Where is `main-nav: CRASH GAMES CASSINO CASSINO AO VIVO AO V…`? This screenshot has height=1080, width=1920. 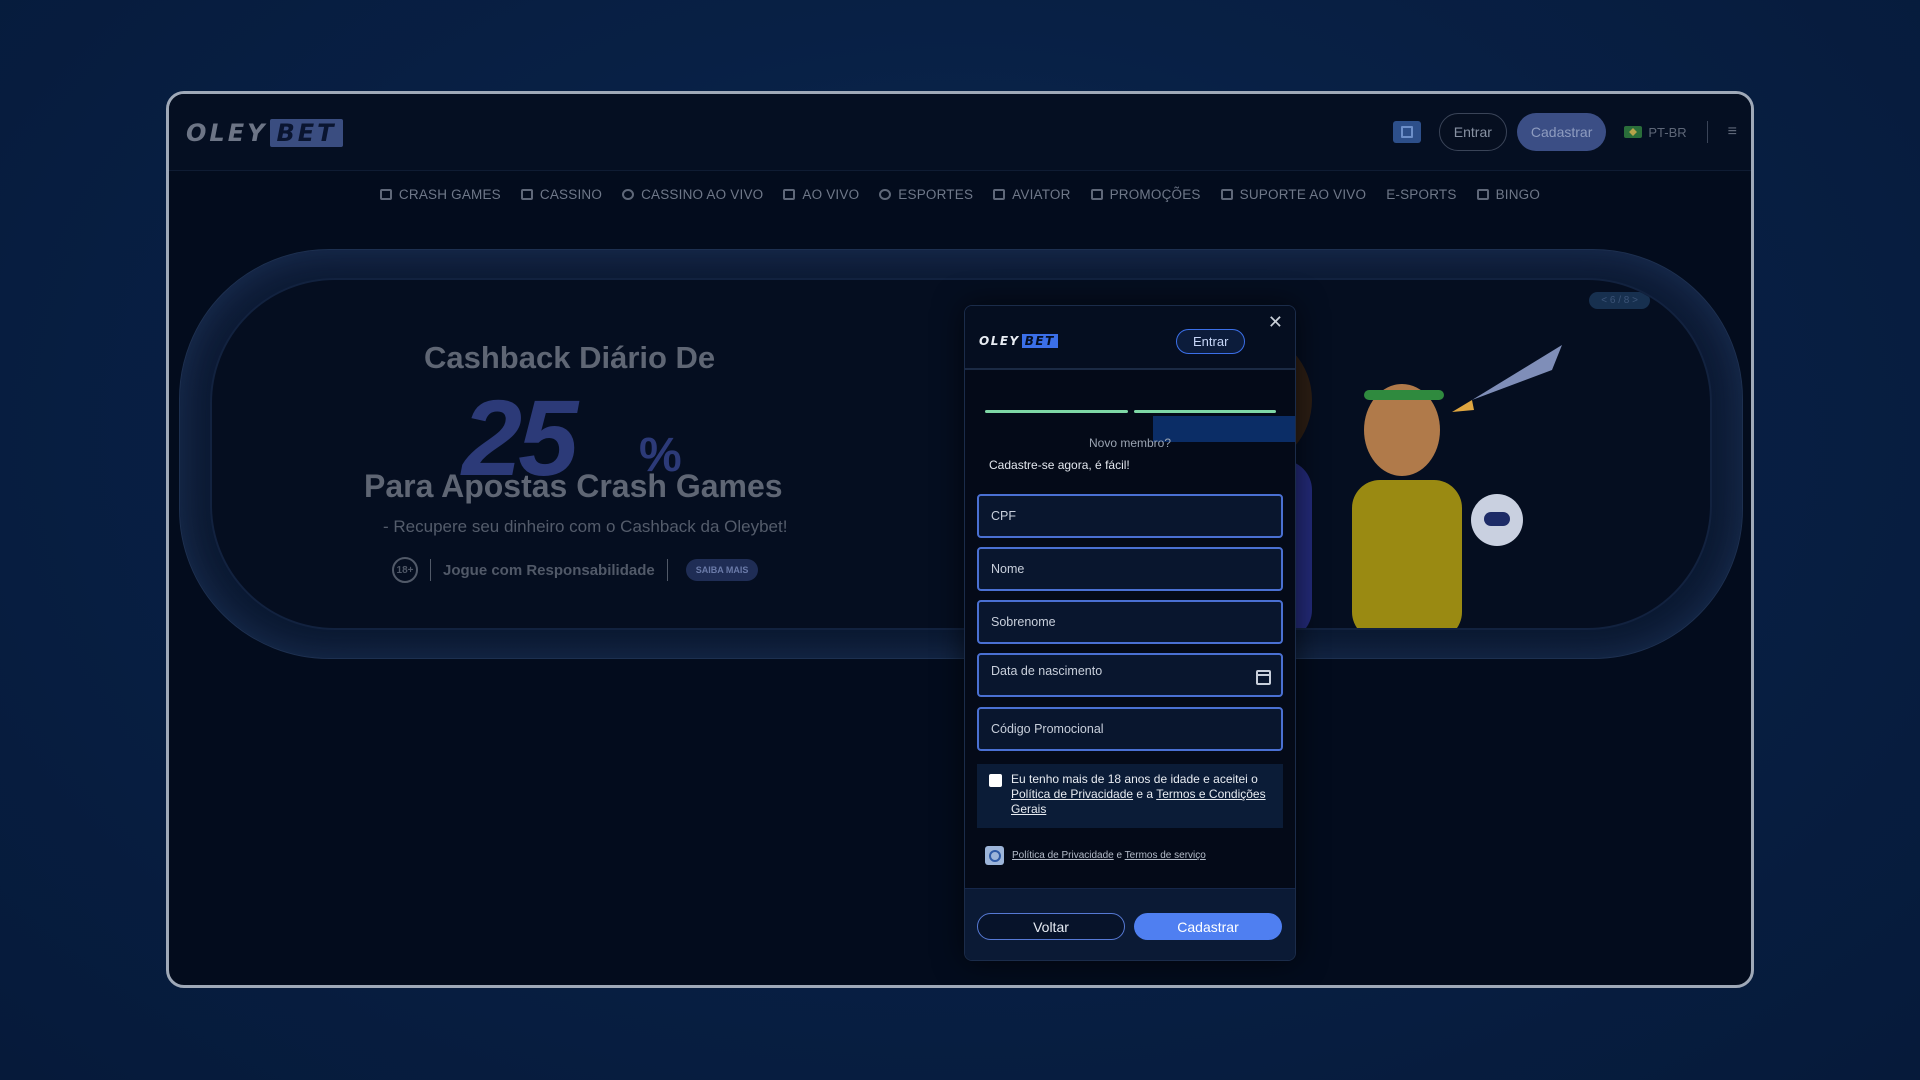 main-nav: CRASH GAMES CASSINO CASSINO AO VIVO AO V… is located at coordinates (960, 194).